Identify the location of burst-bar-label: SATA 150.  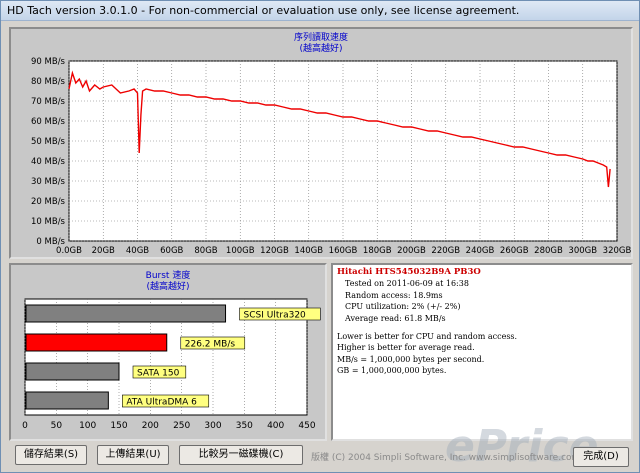
(158, 374).